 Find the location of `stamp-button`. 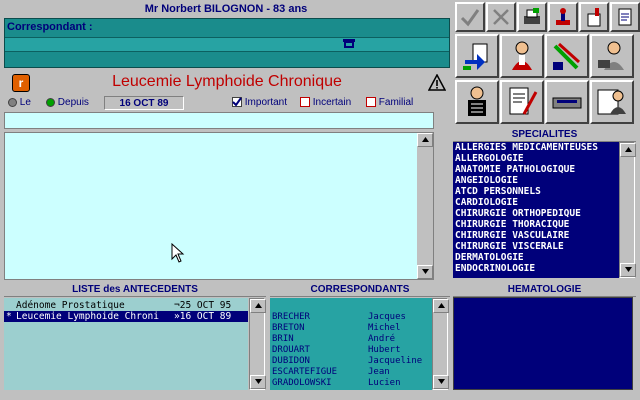

stamp-button is located at coordinates (563, 17).